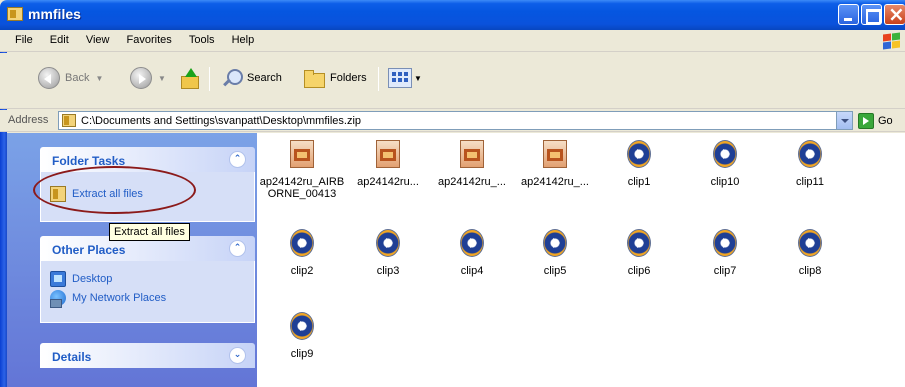 This screenshot has height=387, width=905. I want to click on maximize-button, so click(871, 14).